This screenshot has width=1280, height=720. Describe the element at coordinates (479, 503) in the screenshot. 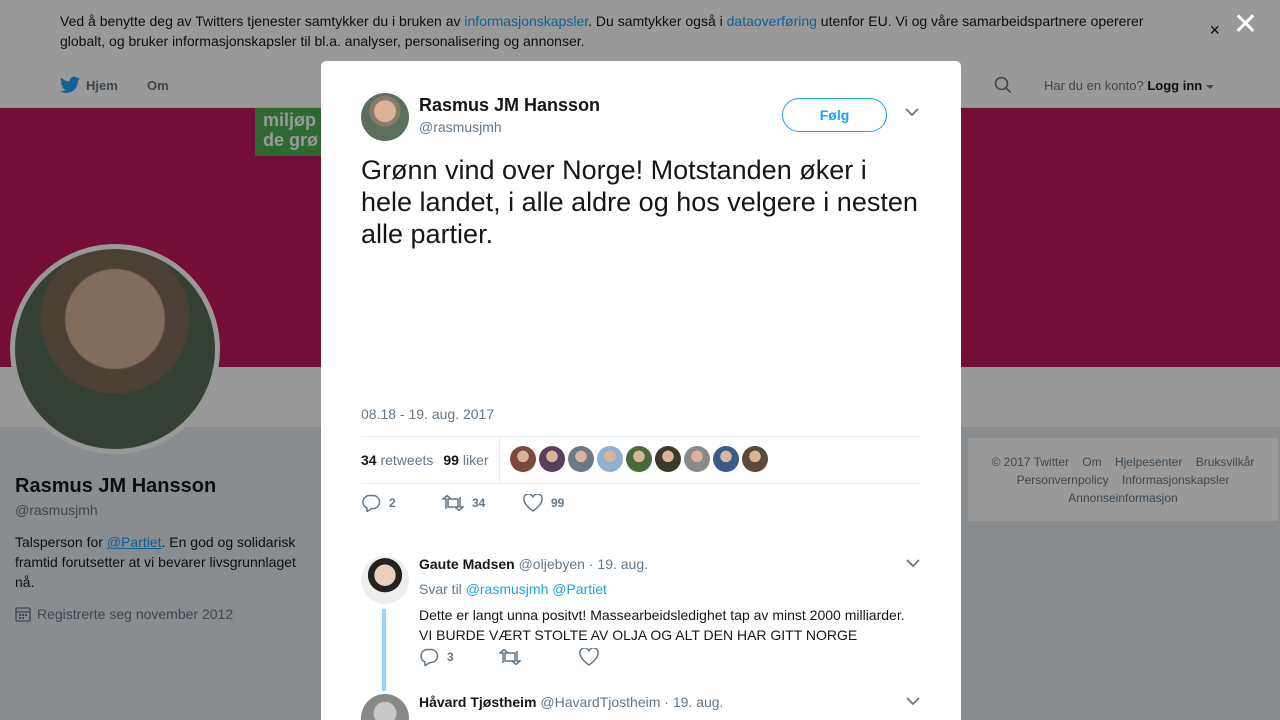

I see `retweet-count: 34` at that location.